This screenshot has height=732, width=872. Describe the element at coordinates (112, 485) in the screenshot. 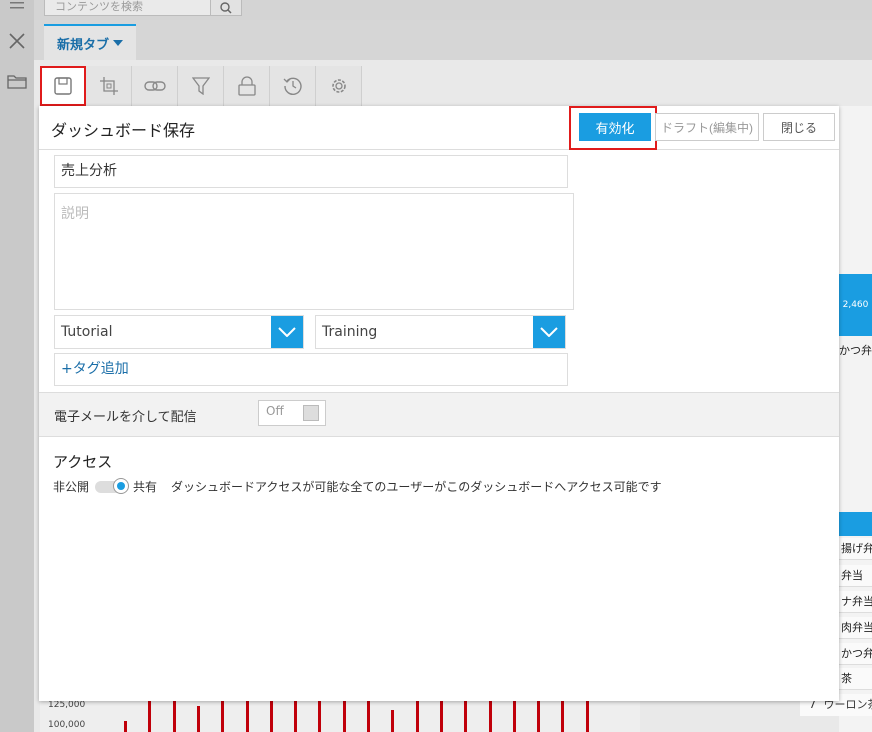

I see `access-toggle` at that location.